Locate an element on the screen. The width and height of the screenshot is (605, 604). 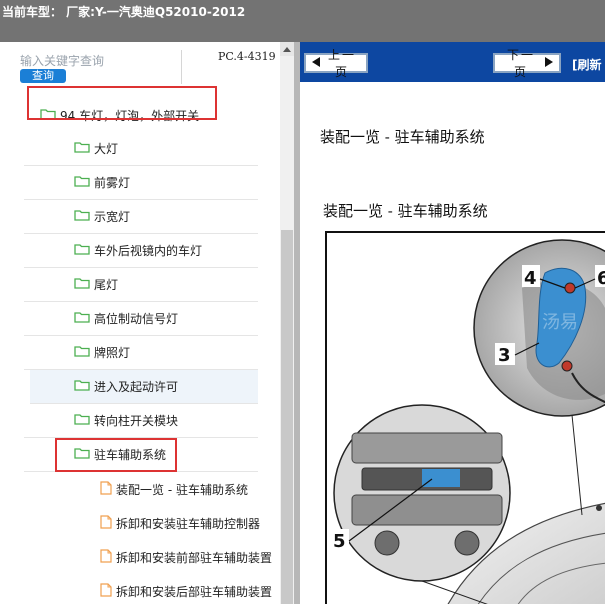
scroll-thumb is located at coordinates (287, 417).